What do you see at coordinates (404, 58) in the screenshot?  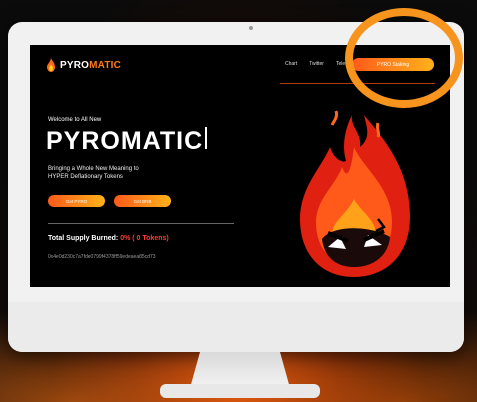 I see `highlight-circle` at bounding box center [404, 58].